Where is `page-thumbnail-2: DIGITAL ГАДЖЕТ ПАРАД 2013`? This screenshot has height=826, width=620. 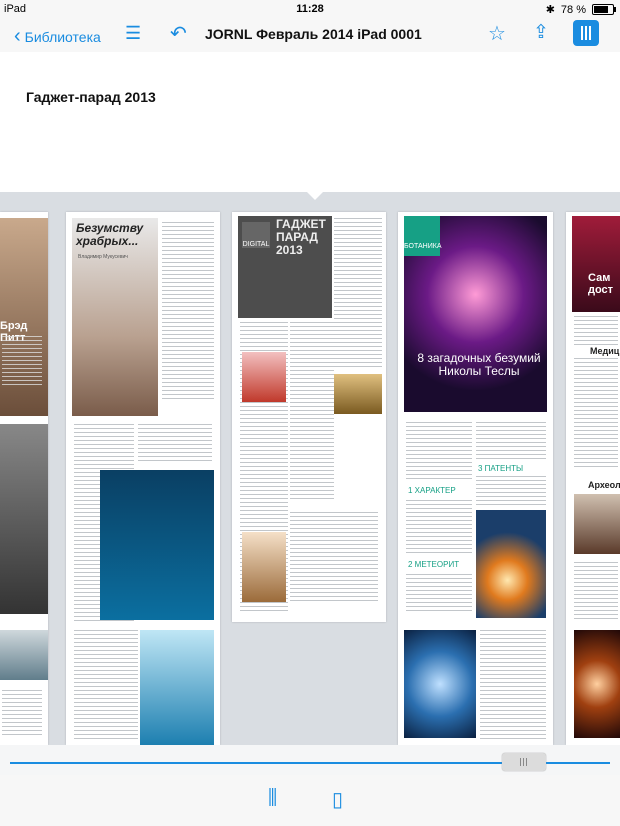
page-thumbnail-2: DIGITAL ГАДЖЕТ ПАРАД 2013 is located at coordinates (309, 417).